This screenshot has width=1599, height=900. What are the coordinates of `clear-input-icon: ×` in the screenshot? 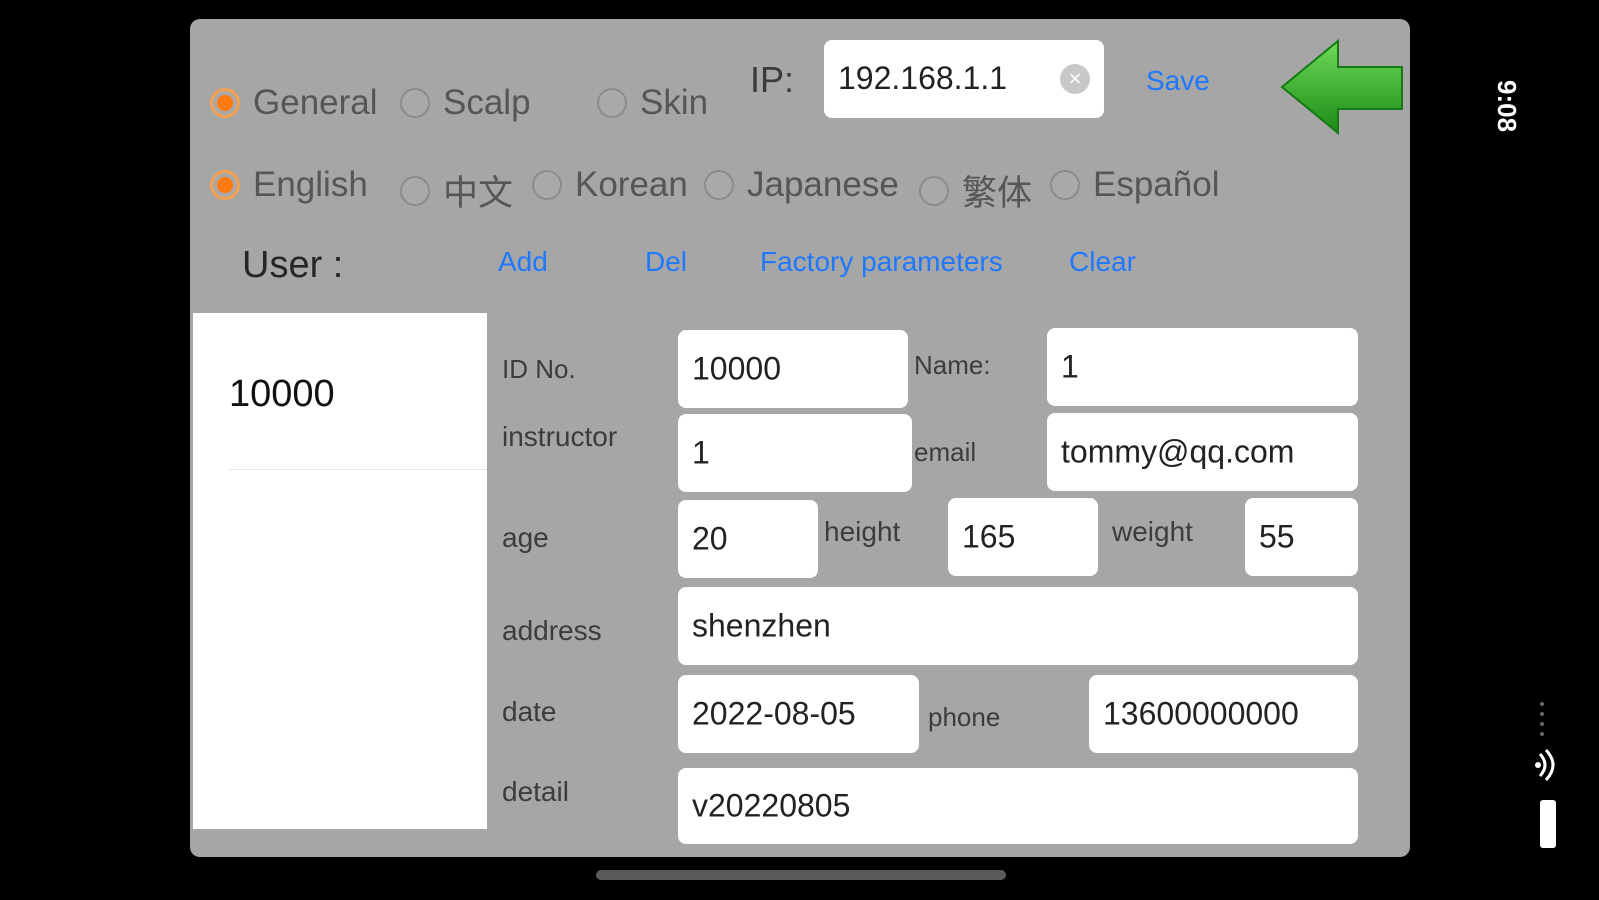 It's located at (1075, 79).